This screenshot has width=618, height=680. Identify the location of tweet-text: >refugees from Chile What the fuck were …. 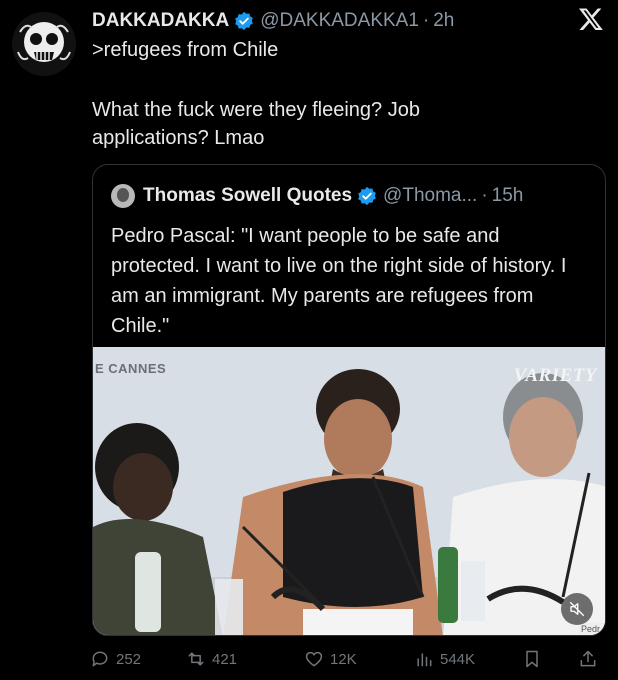
(342, 94).